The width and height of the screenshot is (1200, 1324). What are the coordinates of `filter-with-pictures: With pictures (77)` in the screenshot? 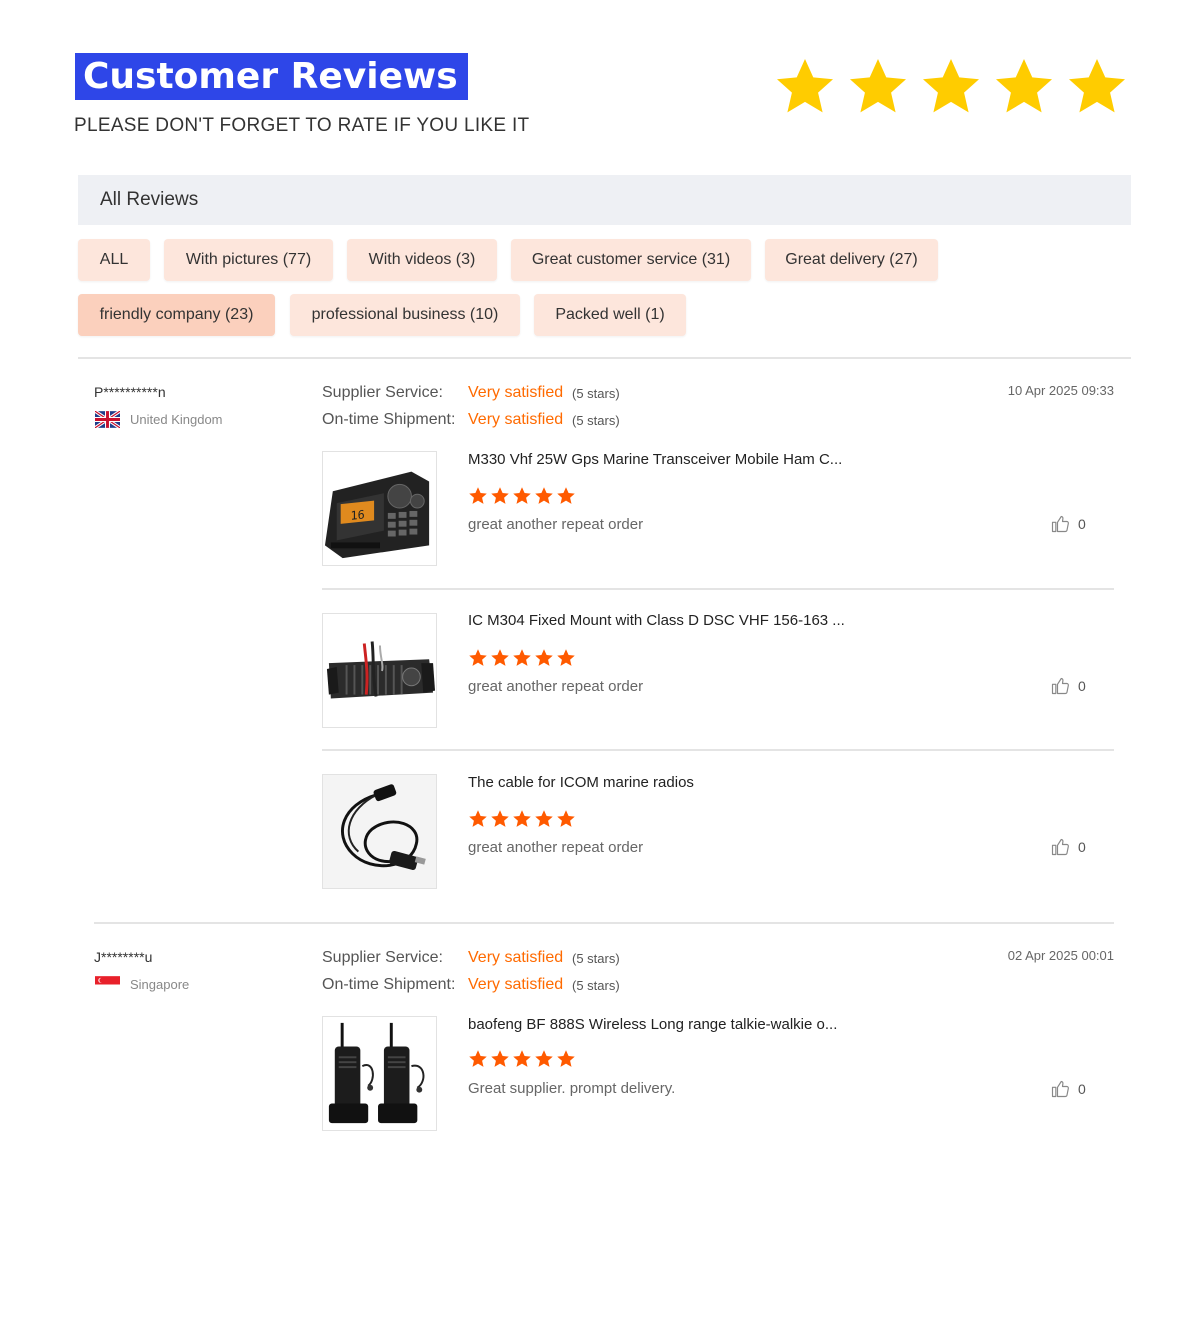 It's located at (248, 260).